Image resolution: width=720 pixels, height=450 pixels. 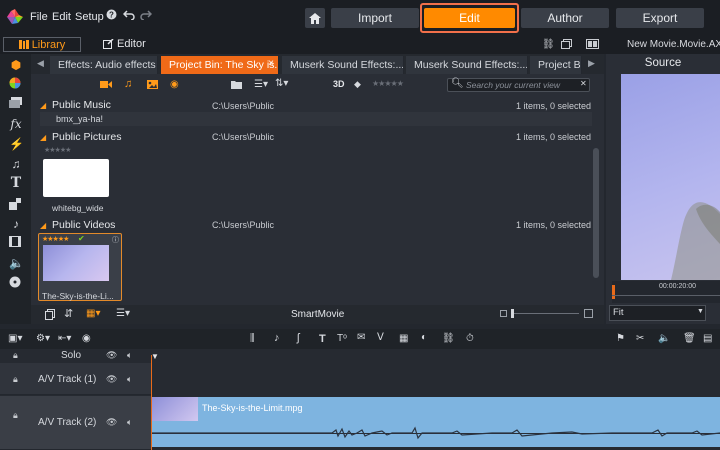 I want to click on fx-icon: fx, so click(x=16, y=124).